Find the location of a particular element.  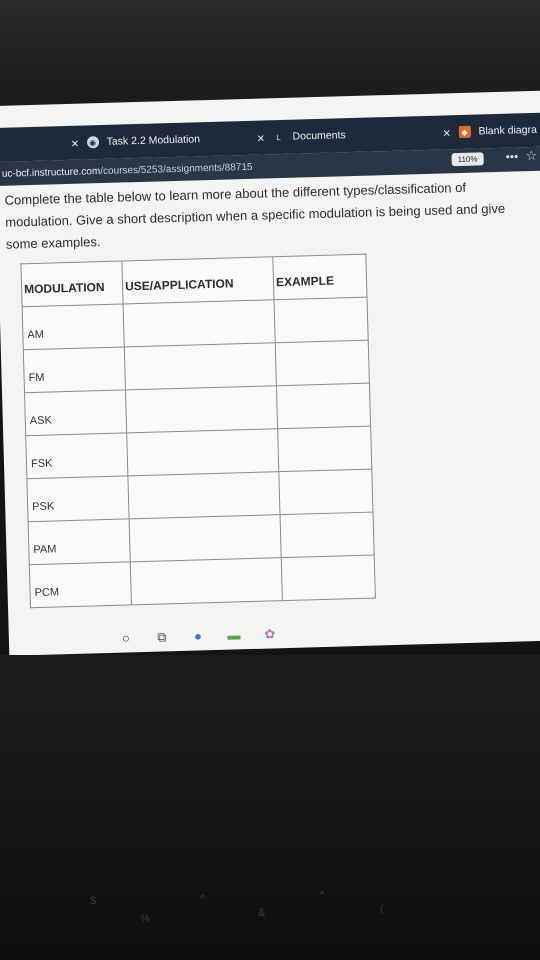

explorer-icon: ▬ is located at coordinates (234, 634).